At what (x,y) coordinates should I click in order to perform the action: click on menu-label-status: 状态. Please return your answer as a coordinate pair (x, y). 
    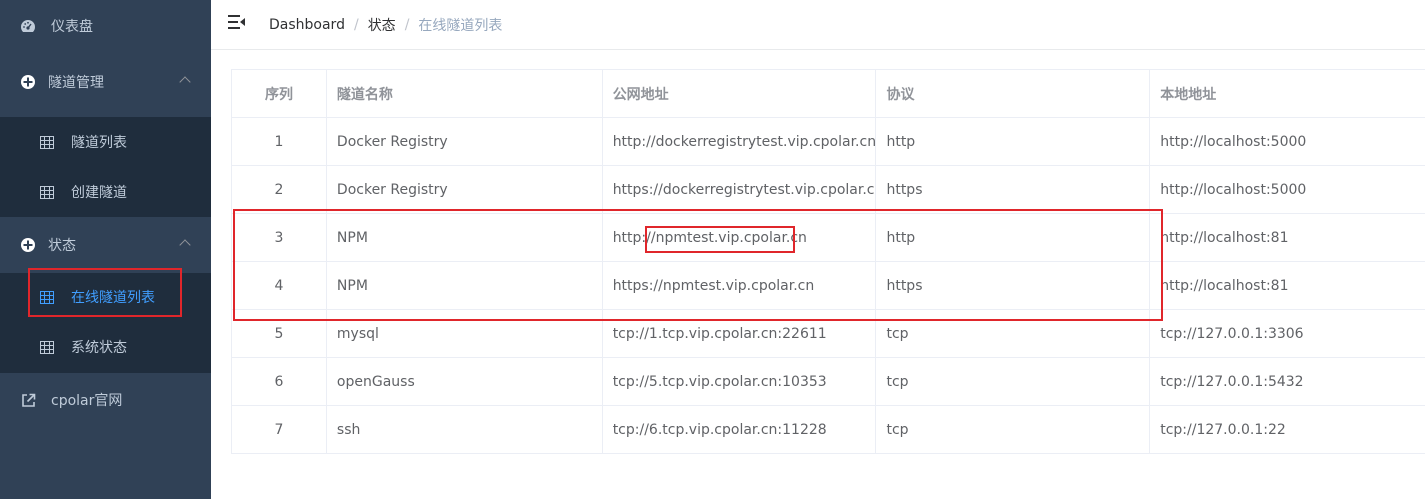
    Looking at the image, I should click on (62, 246).